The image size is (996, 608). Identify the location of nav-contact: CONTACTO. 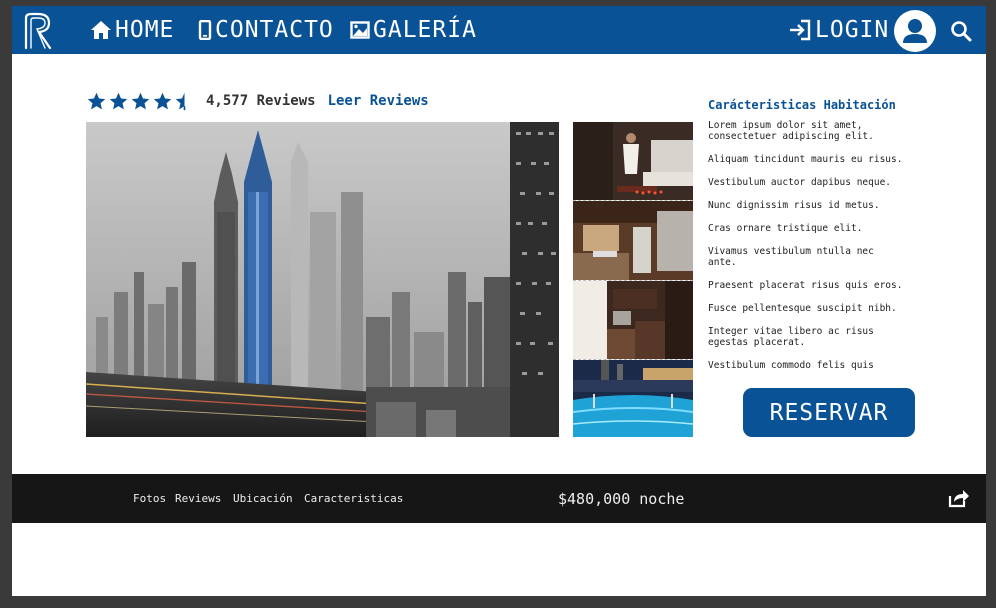
(266, 30).